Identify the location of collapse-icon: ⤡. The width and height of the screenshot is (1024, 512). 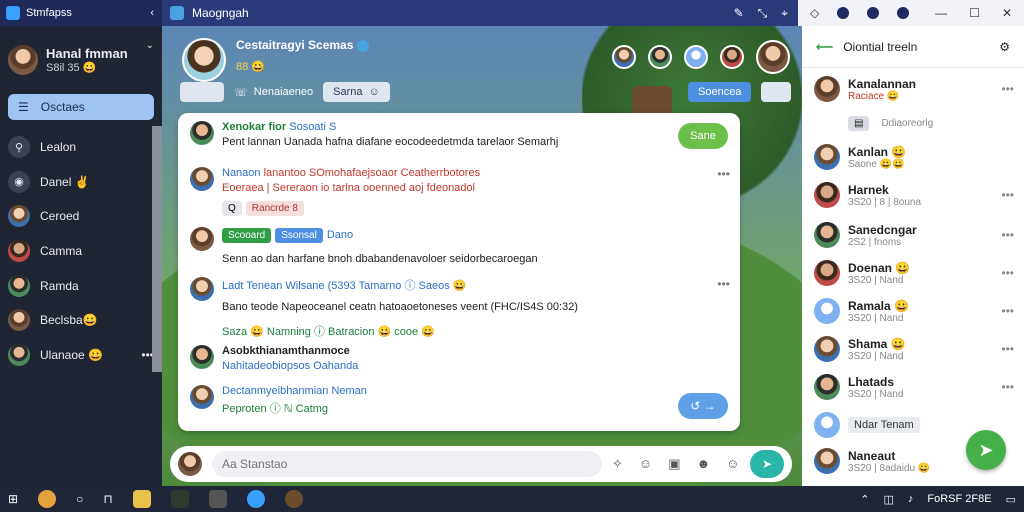
(763, 13).